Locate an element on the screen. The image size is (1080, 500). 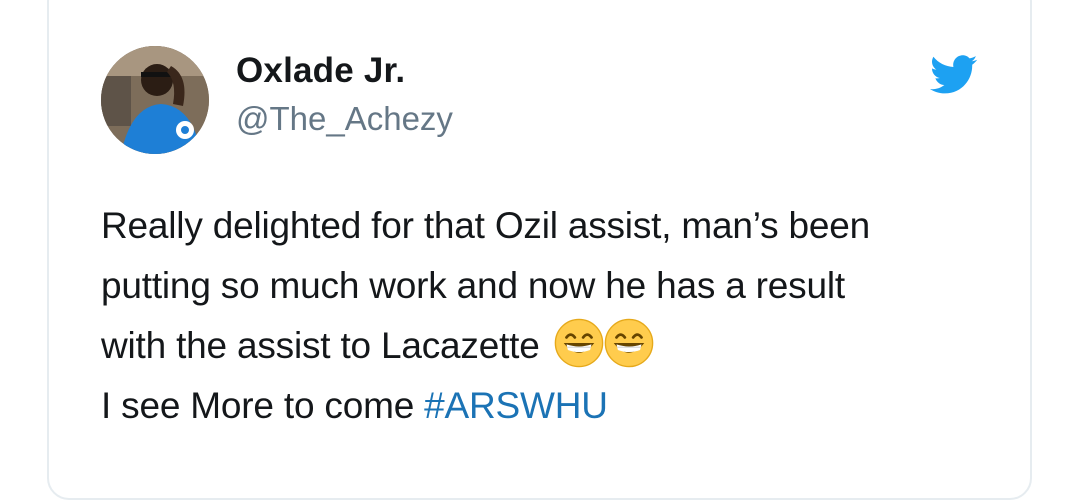
author-display-name: Oxlade Jr. is located at coordinates (320, 71).